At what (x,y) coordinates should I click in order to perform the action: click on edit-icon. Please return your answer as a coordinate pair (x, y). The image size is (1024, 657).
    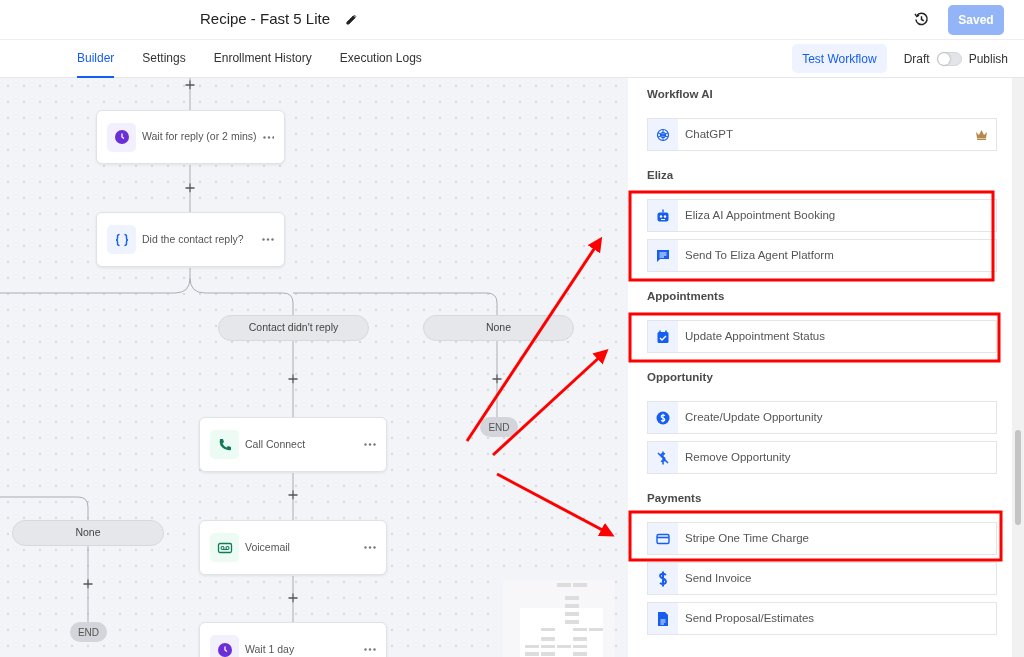
    Looking at the image, I should click on (352, 19).